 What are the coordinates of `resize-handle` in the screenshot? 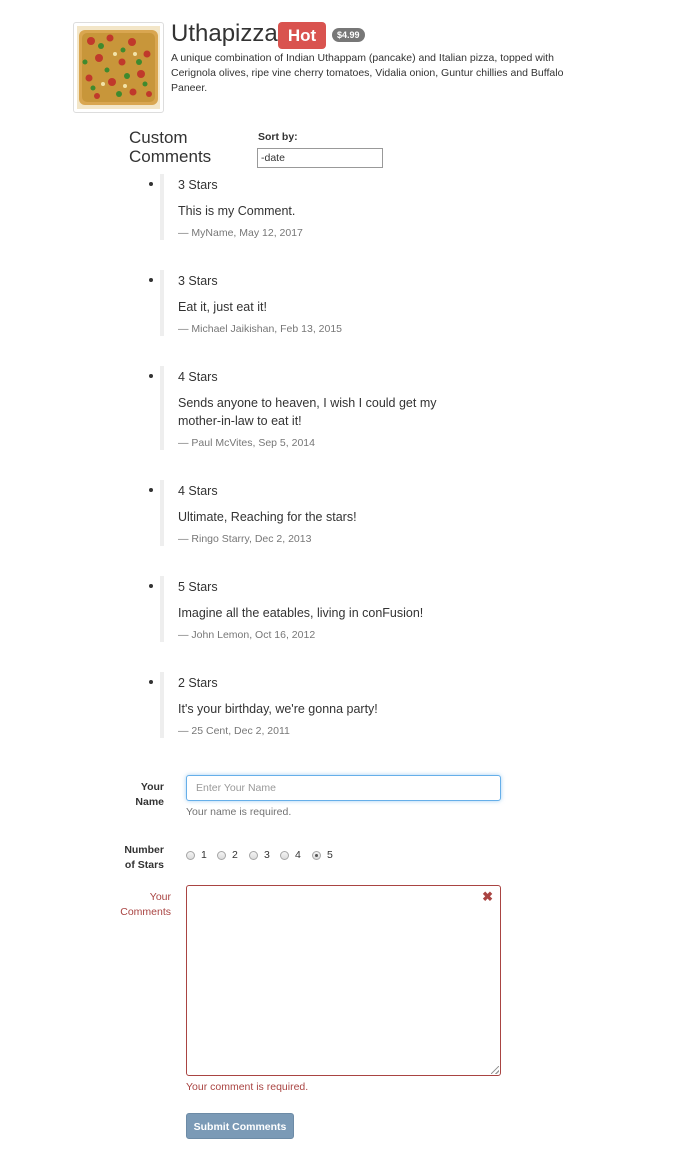 It's located at (495, 1070).